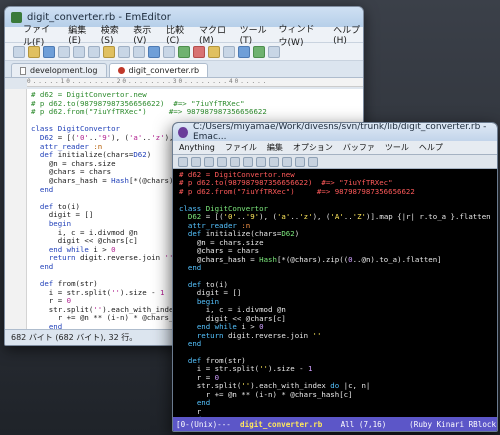 The image size is (500, 435). I want to click on emacs-menu-bar: Anything ファイル 編集 オプション バッファ ツール ヘルプ, so click(335, 148).